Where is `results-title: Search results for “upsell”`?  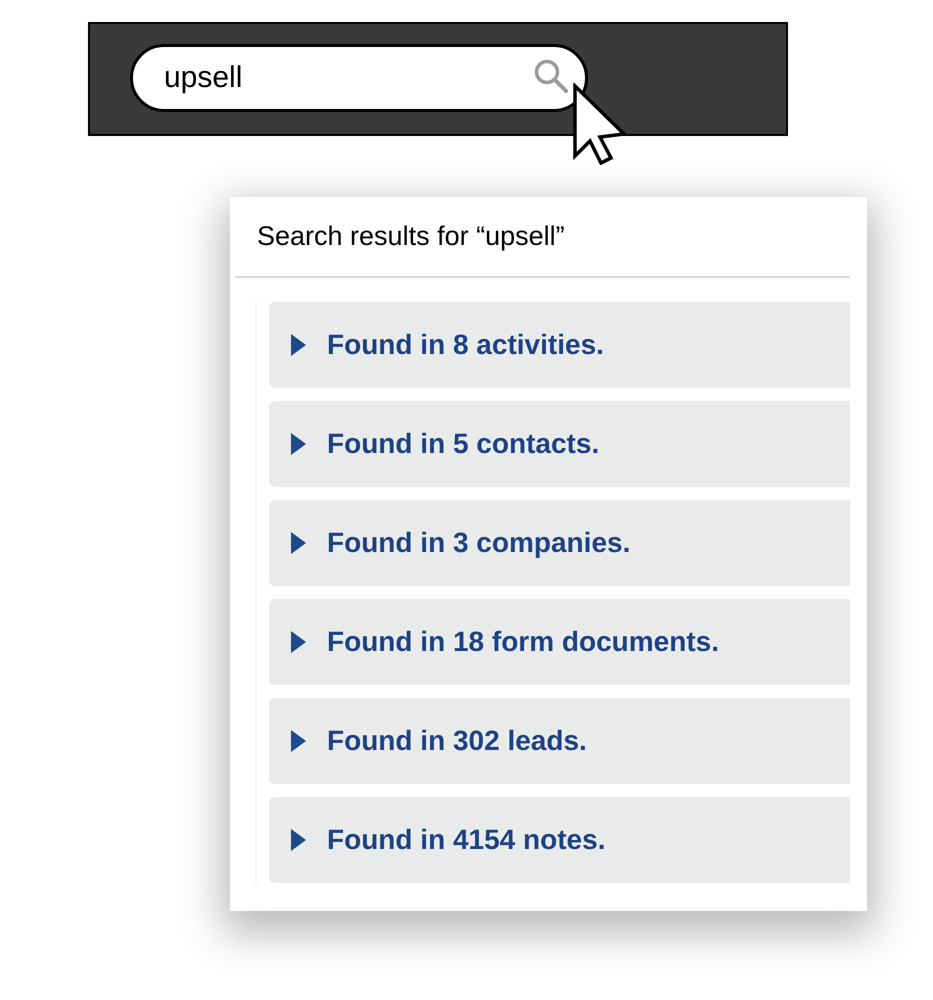 results-title: Search results for “upsell” is located at coordinates (411, 236).